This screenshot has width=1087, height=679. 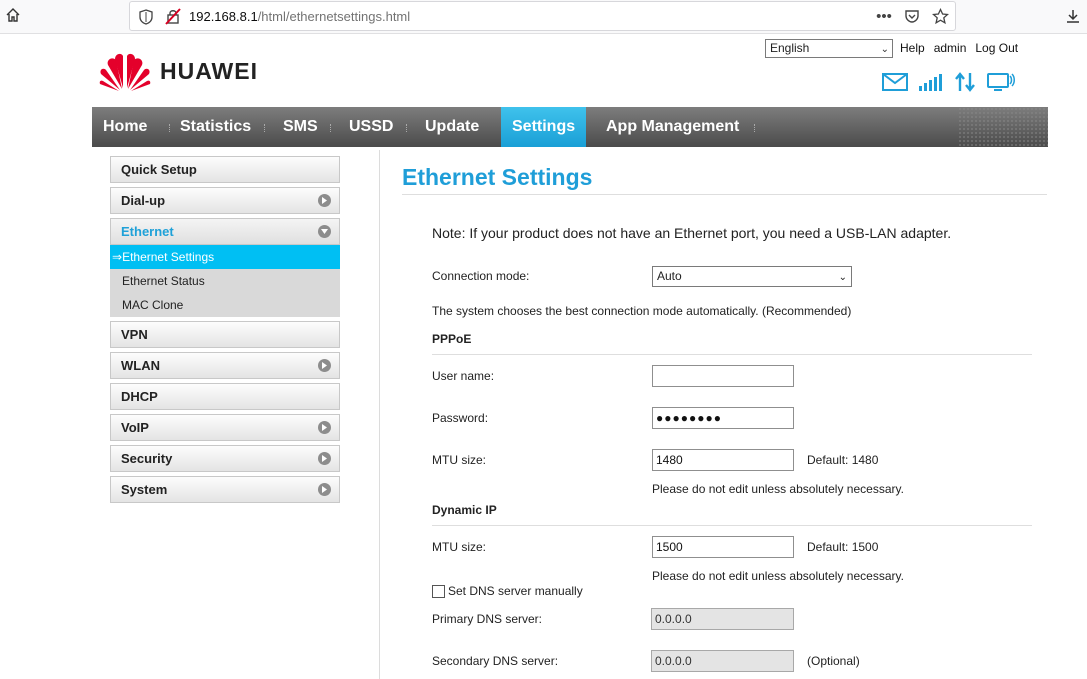 What do you see at coordinates (884, 16) in the screenshot?
I see `page-actions-icon: •••` at bounding box center [884, 16].